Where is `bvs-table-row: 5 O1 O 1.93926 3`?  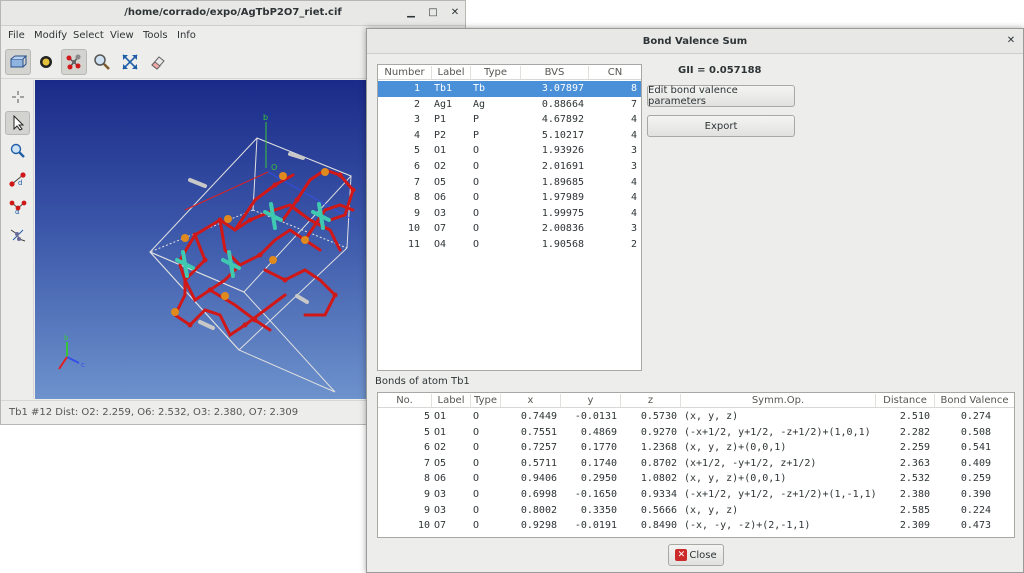 bvs-table-row: 5 O1 O 1.93926 3 is located at coordinates (509, 151).